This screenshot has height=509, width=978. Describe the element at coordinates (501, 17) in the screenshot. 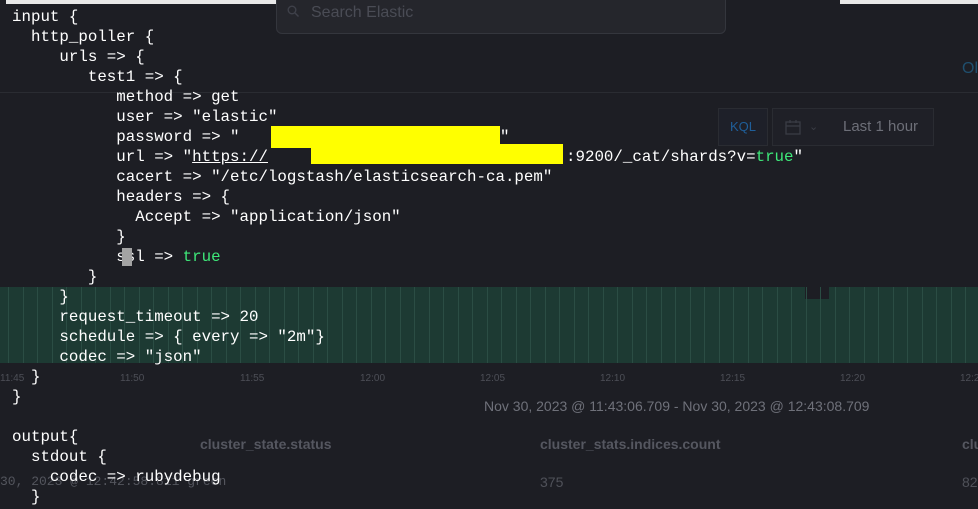

I see `search-input: Search Elastic` at that location.